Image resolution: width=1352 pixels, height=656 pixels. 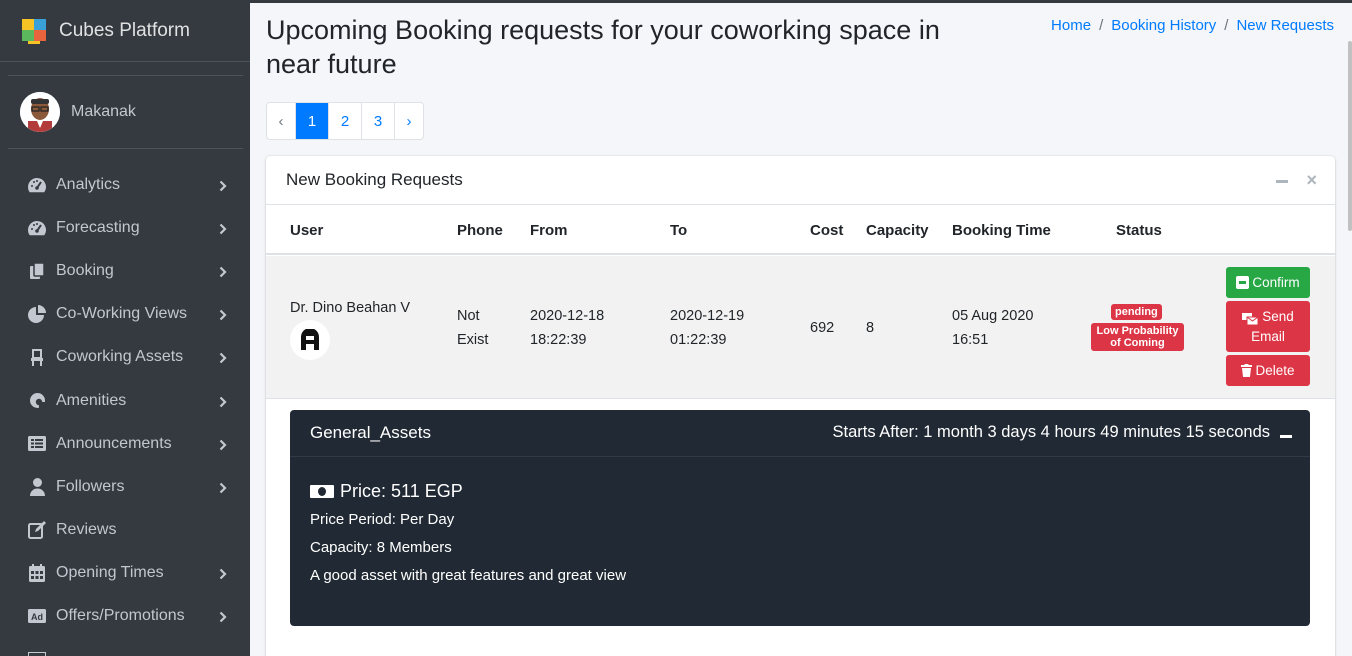 I want to click on sidebar-item-analytics: Analytics, so click(x=125, y=184).